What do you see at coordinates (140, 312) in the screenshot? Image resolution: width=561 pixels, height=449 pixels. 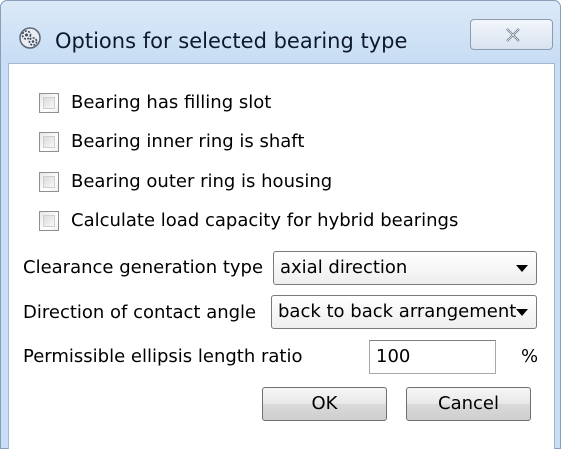 I see `contact-angle-label: Direction of contact angle` at bounding box center [140, 312].